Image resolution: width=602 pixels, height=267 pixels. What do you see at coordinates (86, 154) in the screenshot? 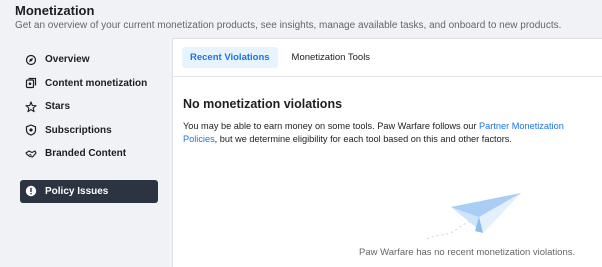
I see `sidebar-item-label: Branded Content` at bounding box center [86, 154].